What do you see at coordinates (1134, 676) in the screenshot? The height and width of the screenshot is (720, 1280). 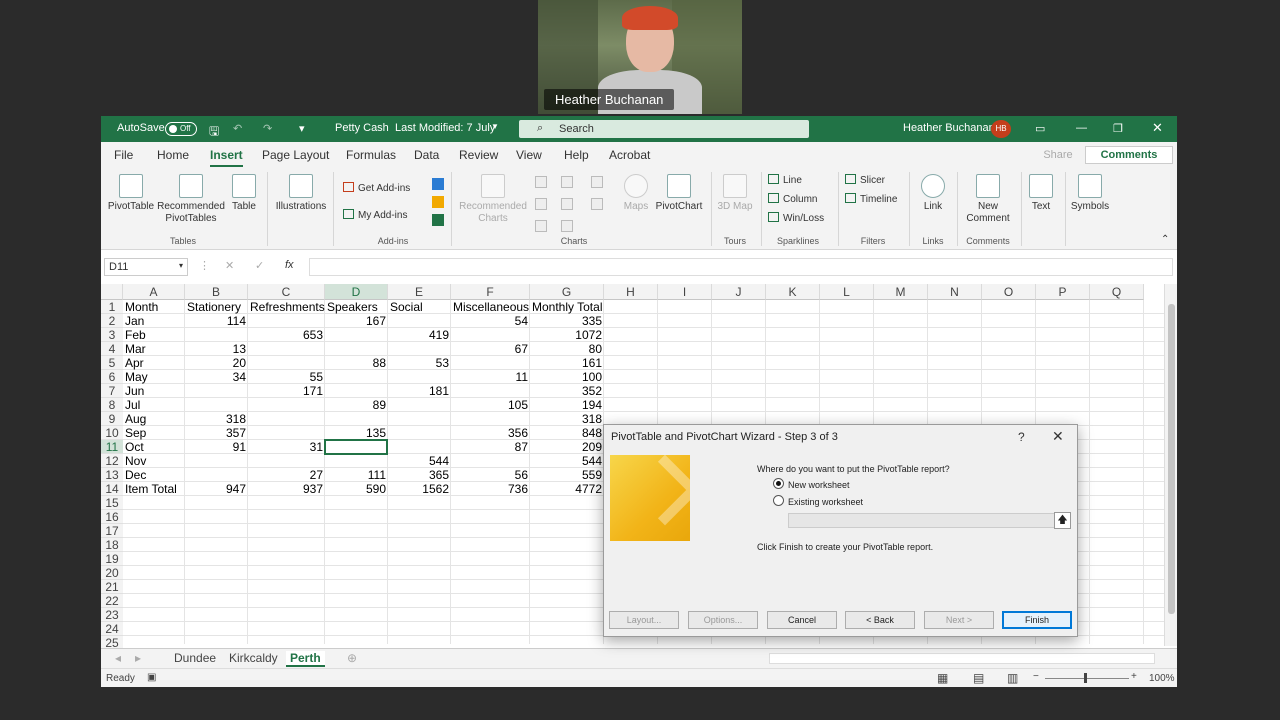 I see `zoom-in-icon: +` at bounding box center [1134, 676].